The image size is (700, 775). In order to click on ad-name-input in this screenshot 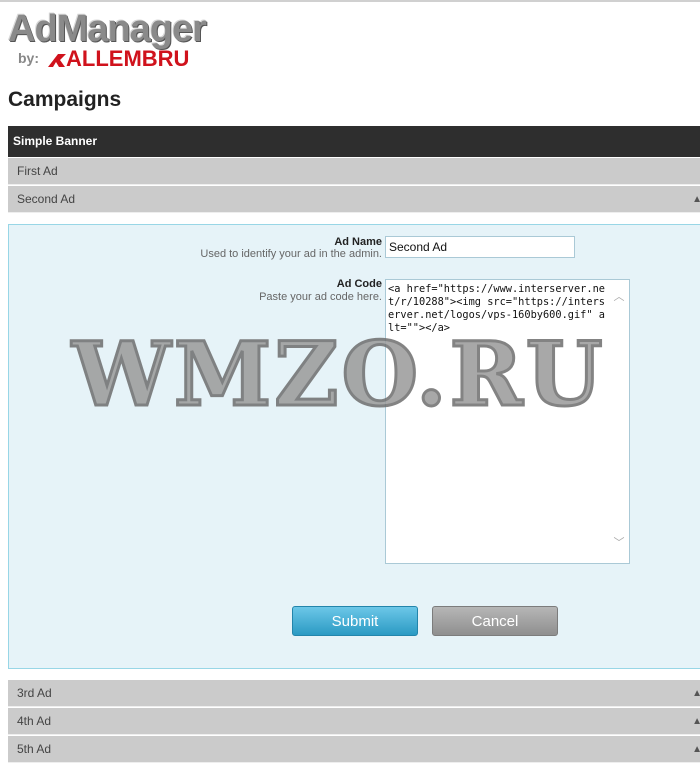, I will do `click(480, 247)`.